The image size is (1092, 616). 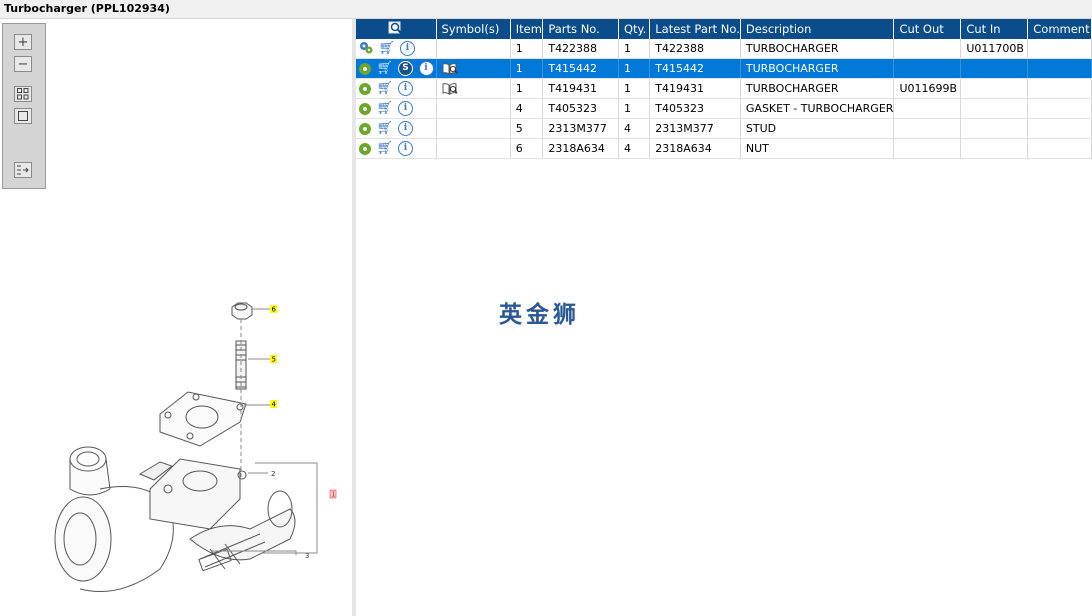 What do you see at coordinates (23, 94) in the screenshot?
I see `fit-all-icon` at bounding box center [23, 94].